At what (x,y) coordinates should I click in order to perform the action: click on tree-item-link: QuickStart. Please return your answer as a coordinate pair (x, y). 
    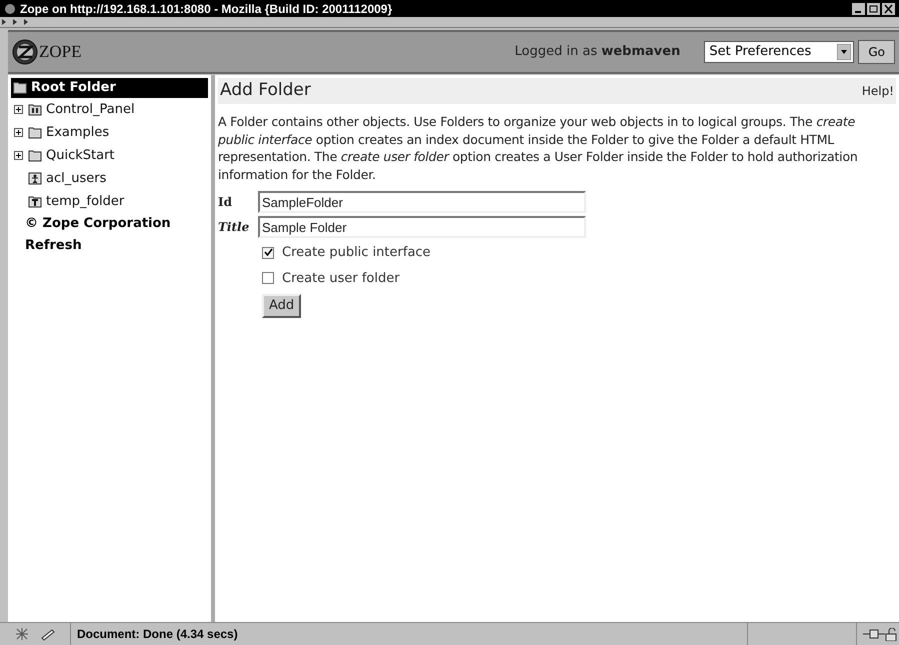
    Looking at the image, I should click on (80, 156).